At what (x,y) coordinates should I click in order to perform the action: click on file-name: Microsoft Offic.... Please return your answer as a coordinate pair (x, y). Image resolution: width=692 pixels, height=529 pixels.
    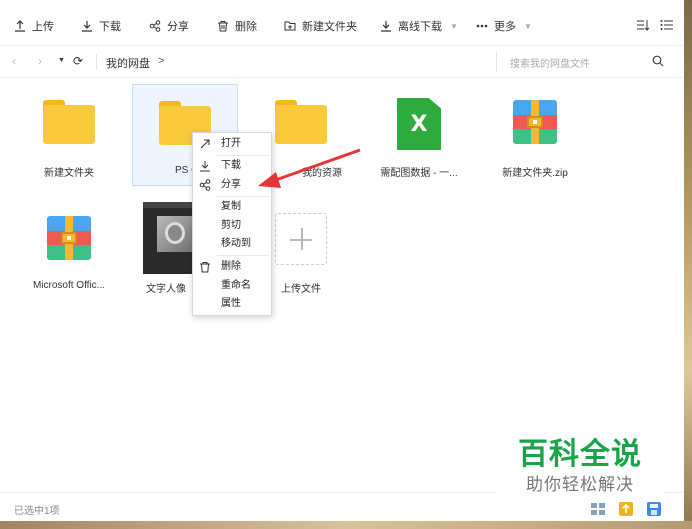
    Looking at the image, I should click on (69, 285).